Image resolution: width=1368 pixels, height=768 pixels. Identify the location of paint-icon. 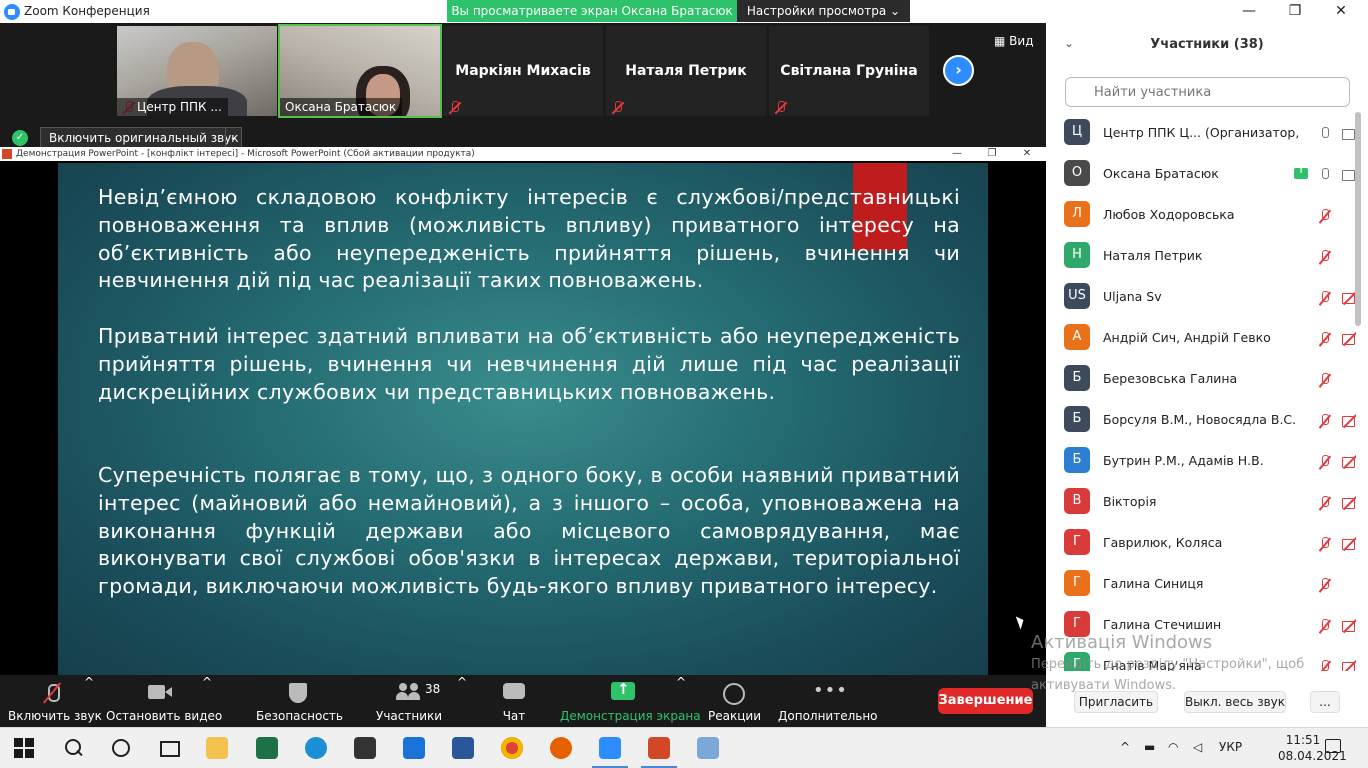
(708, 748).